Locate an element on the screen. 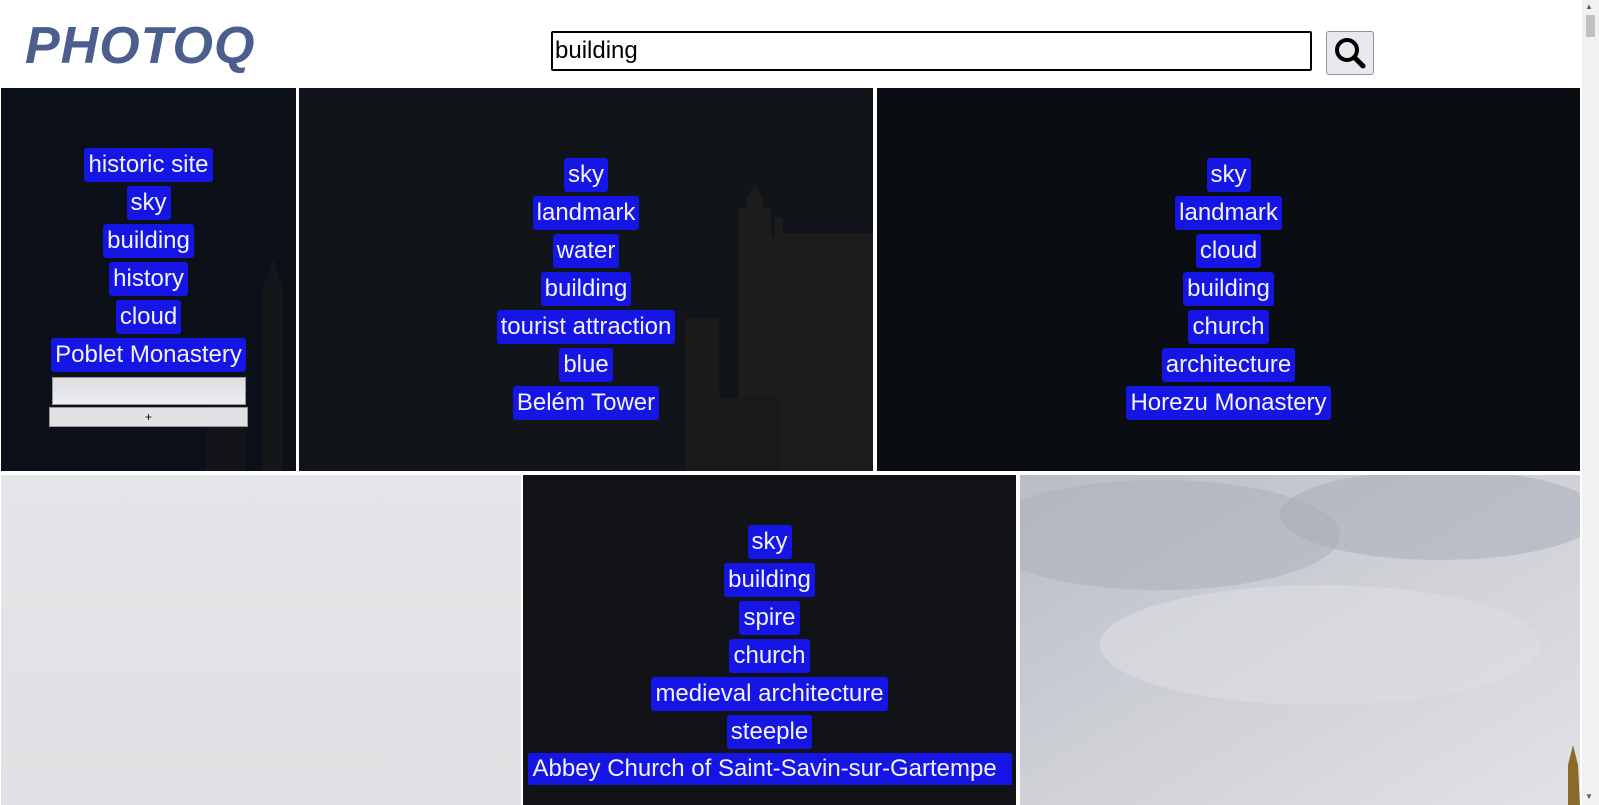 The height and width of the screenshot is (805, 1599). magnifier-icon is located at coordinates (1350, 53).